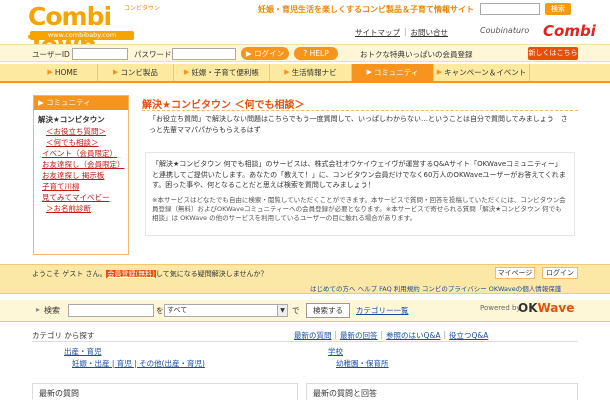  Describe the element at coordinates (51, 54) in the screenshot. I see `user-id-label: ユーザーID` at that location.